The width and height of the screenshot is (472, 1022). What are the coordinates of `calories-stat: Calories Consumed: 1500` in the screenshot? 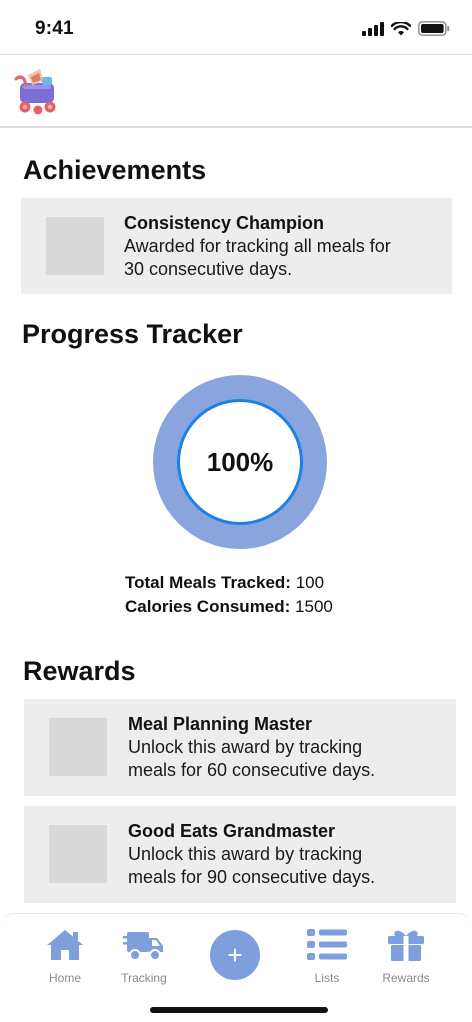 It's located at (229, 607).